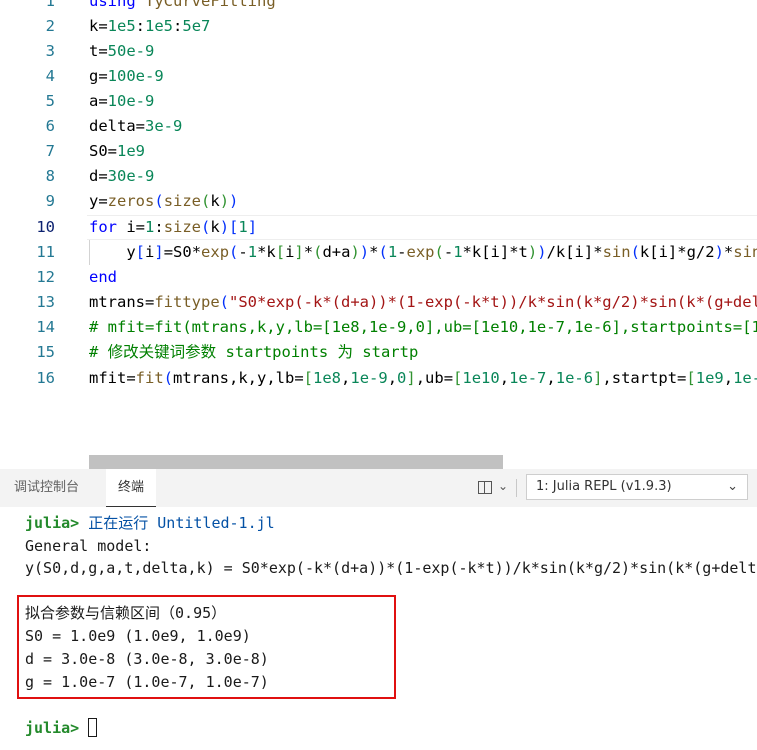  I want to click on fit-param-d: d = 3.0e-8 (3.0e-8, 3.0e-8), so click(147, 659).